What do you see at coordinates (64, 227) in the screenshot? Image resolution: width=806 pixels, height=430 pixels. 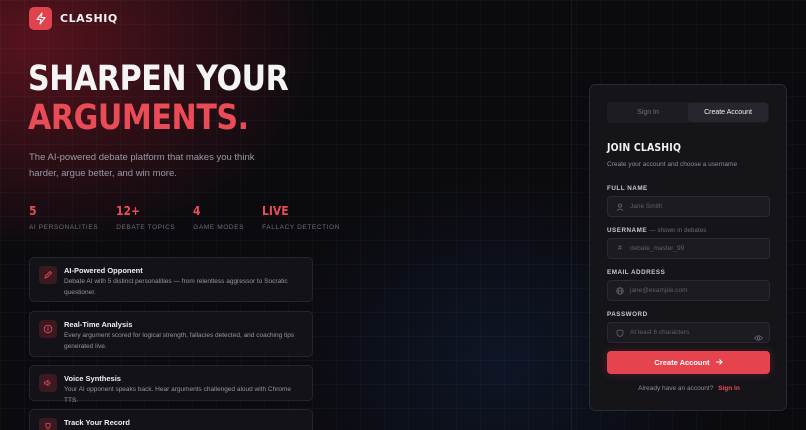 I see `stat-label: AI PERSONALITIES` at bounding box center [64, 227].